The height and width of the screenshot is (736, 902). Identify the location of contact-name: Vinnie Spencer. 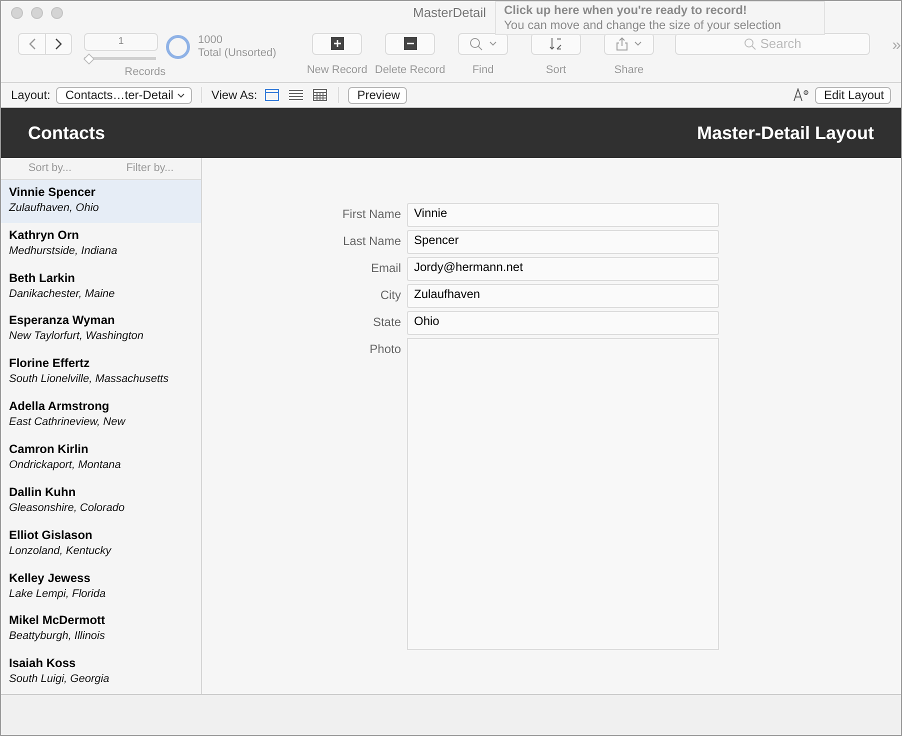
(52, 191).